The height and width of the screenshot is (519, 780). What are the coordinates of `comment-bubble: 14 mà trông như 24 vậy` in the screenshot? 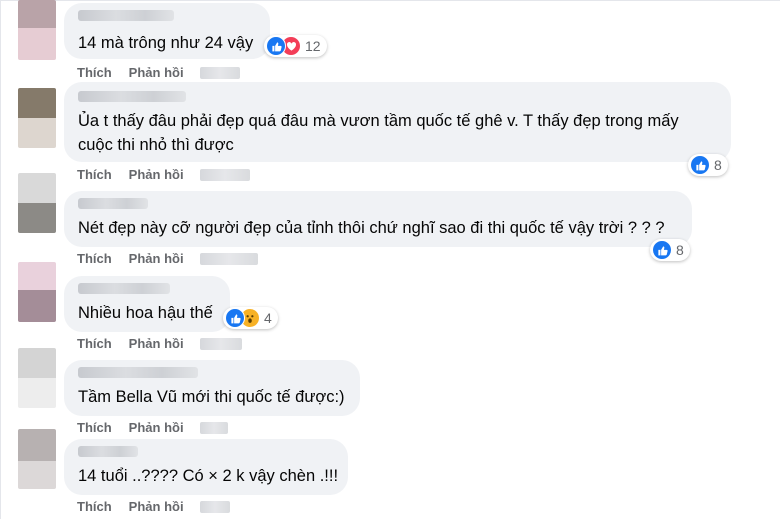 It's located at (167, 31).